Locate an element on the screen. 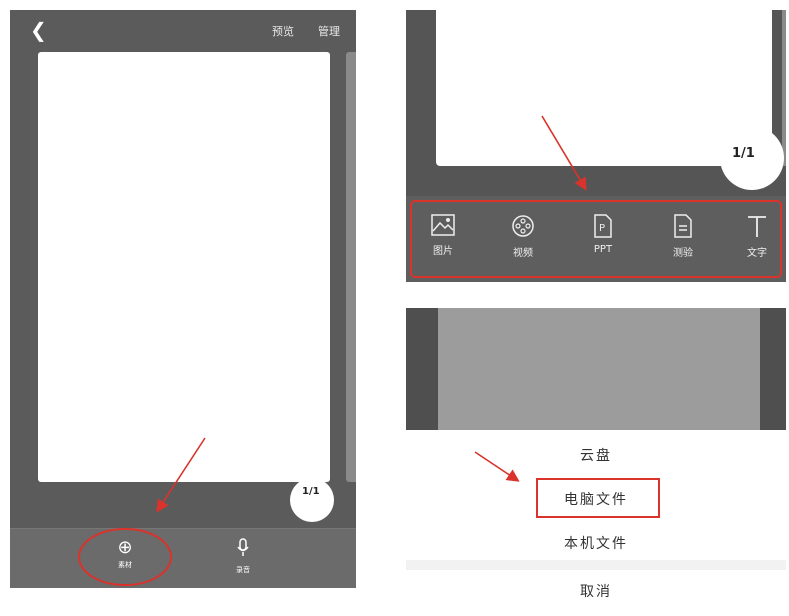  ppt-icon: P is located at coordinates (603, 226).